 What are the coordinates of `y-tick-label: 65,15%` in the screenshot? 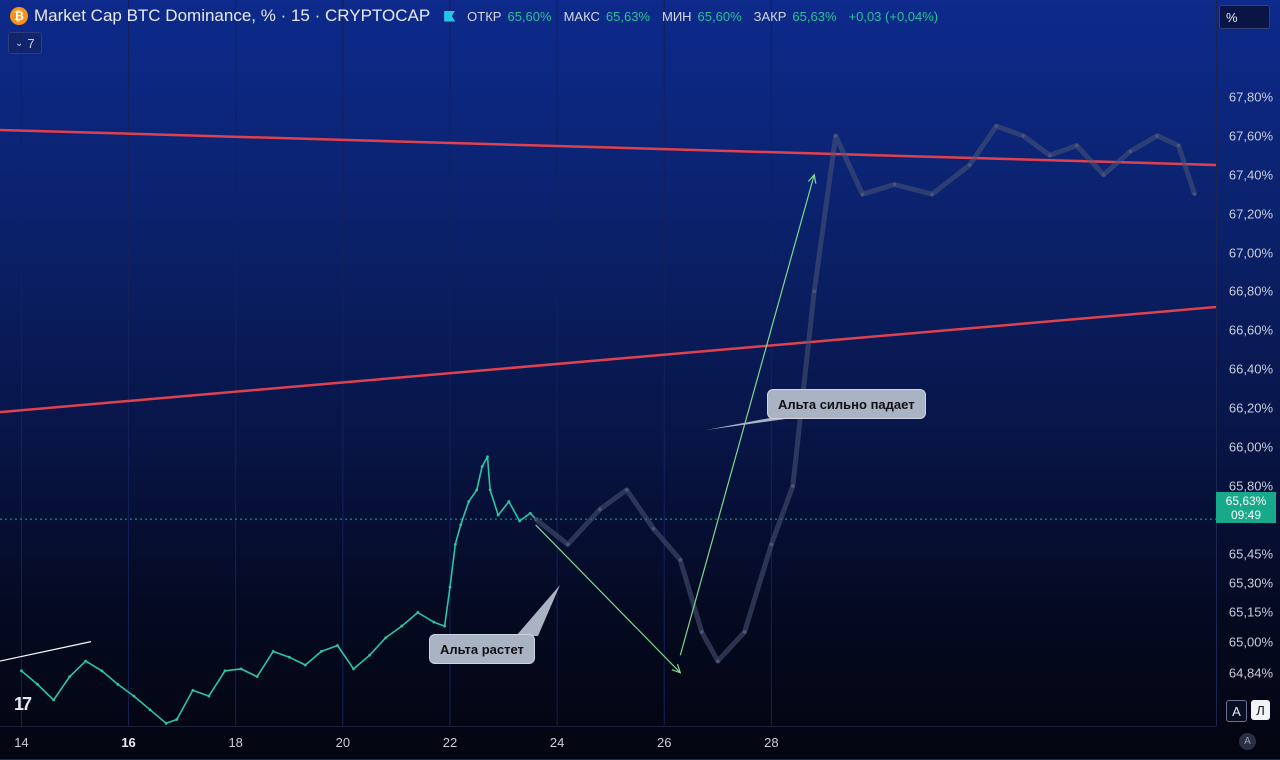 It's located at (1250, 612).